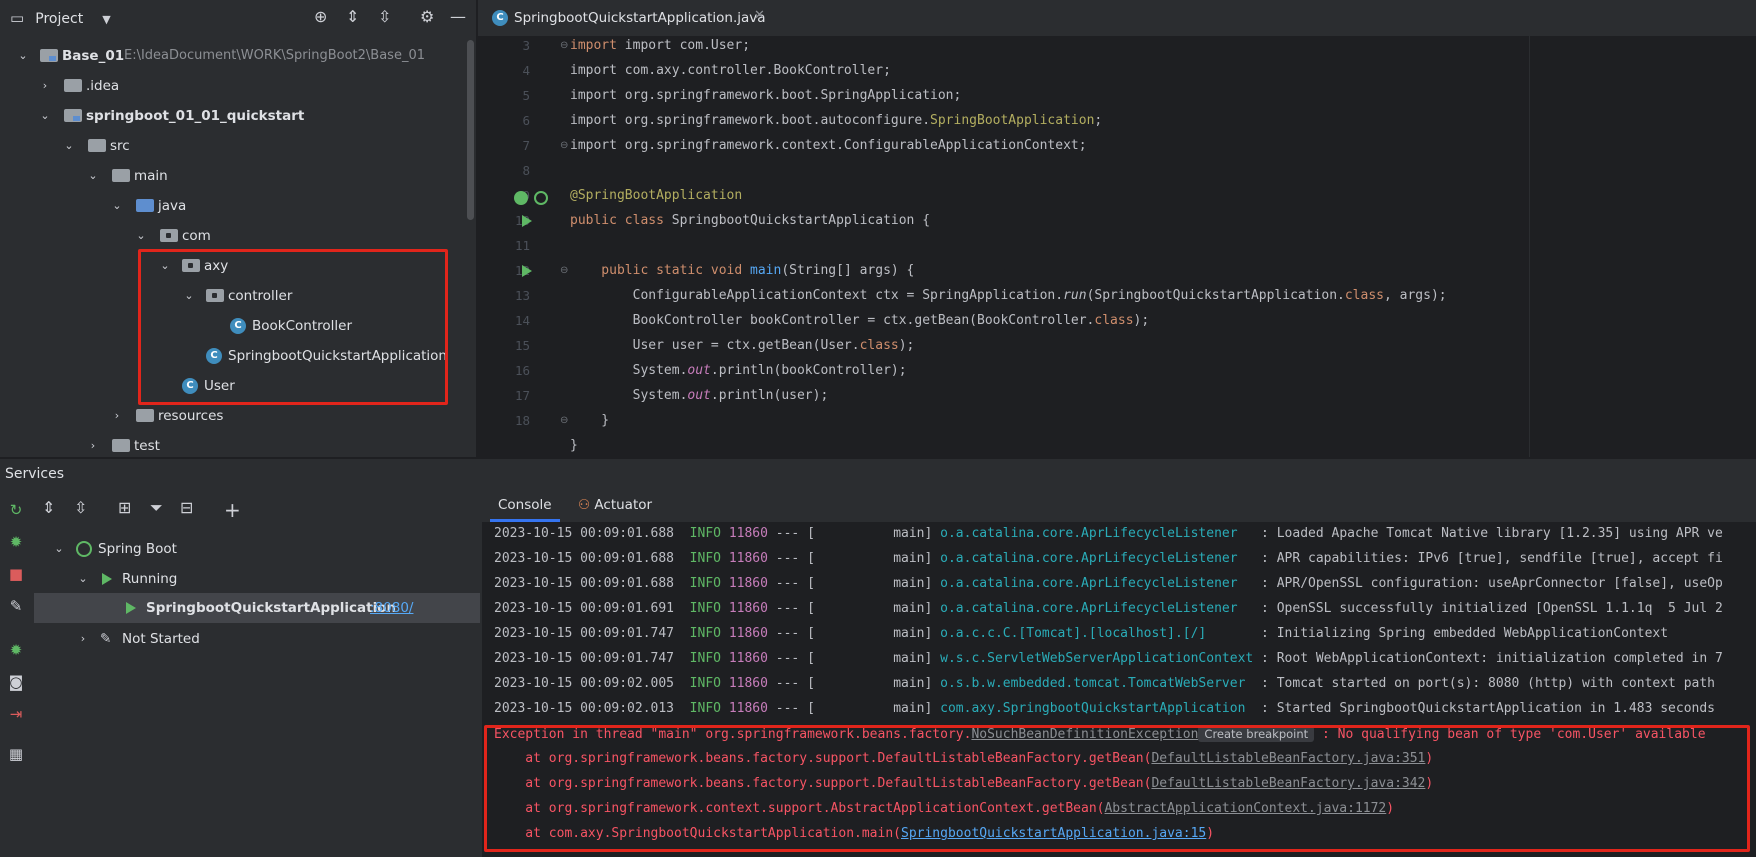  I want to click on code-line-9: @SpringBootApplication, so click(656, 195).